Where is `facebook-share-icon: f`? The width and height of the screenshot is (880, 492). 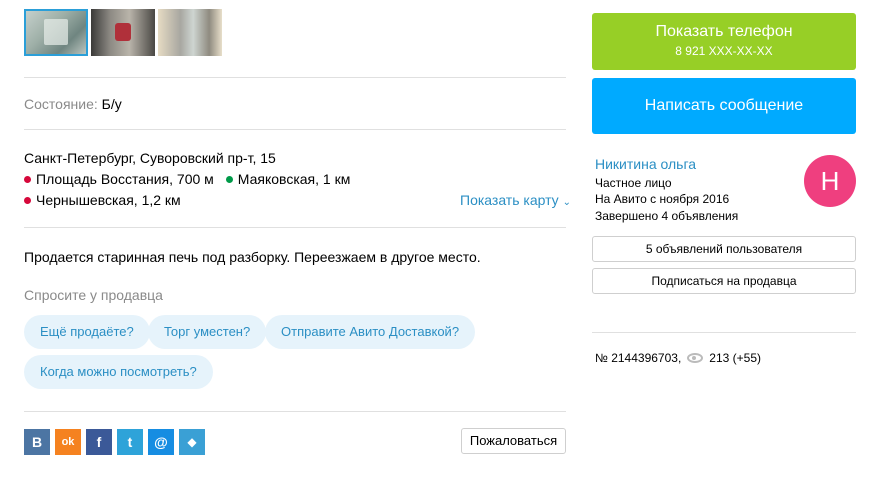
facebook-share-icon: f is located at coordinates (99, 442).